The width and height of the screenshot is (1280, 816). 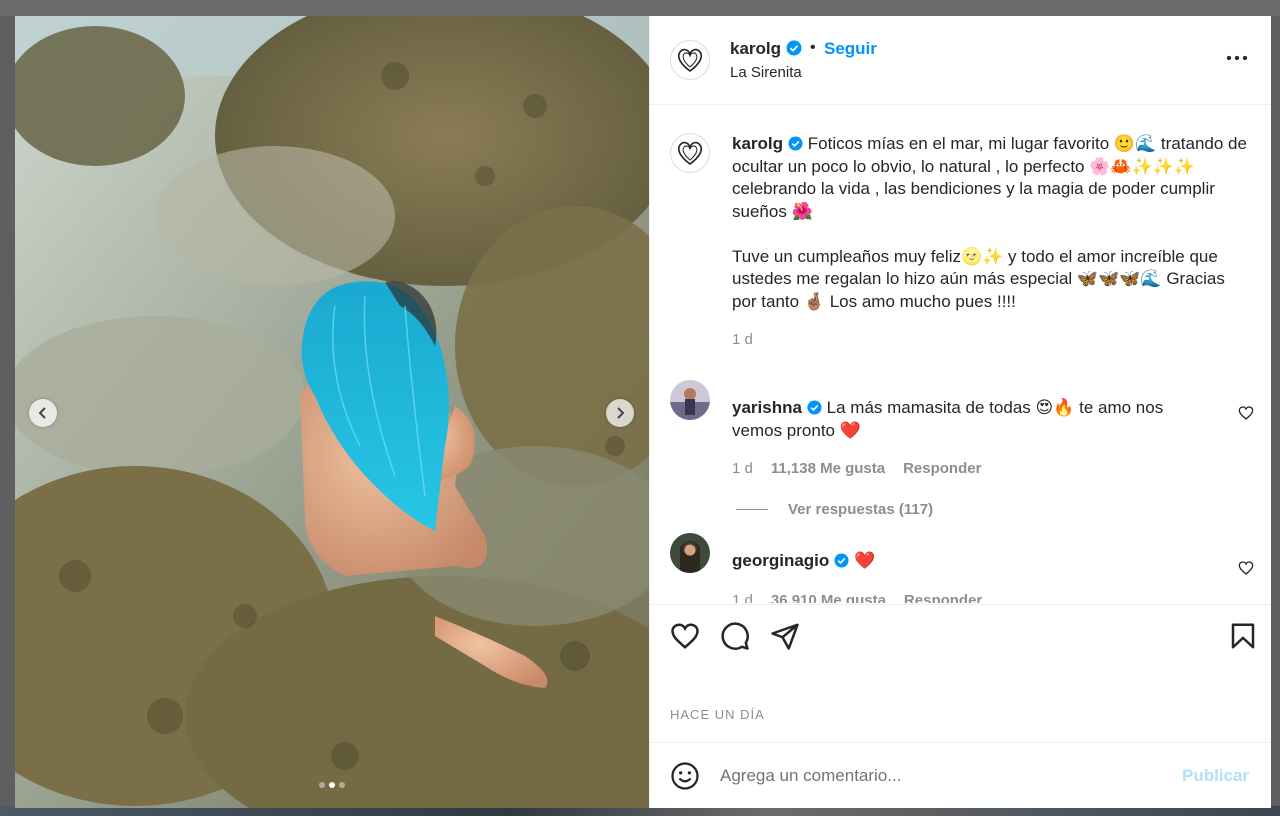 I want to click on comment-meta: 1 d 11,138 Me gusta Responder, so click(x=856, y=468).